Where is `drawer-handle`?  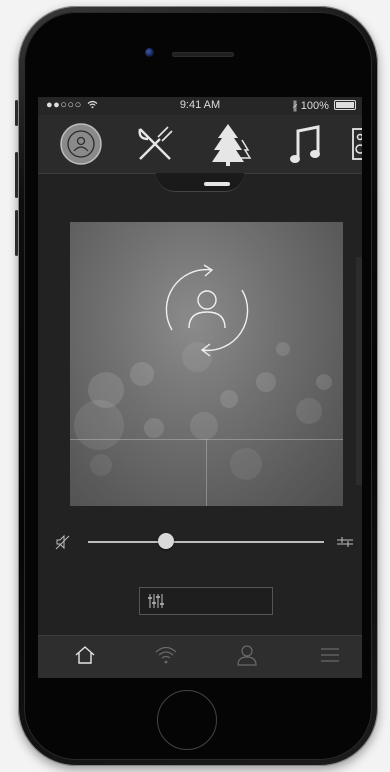
drawer-handle is located at coordinates (217, 184).